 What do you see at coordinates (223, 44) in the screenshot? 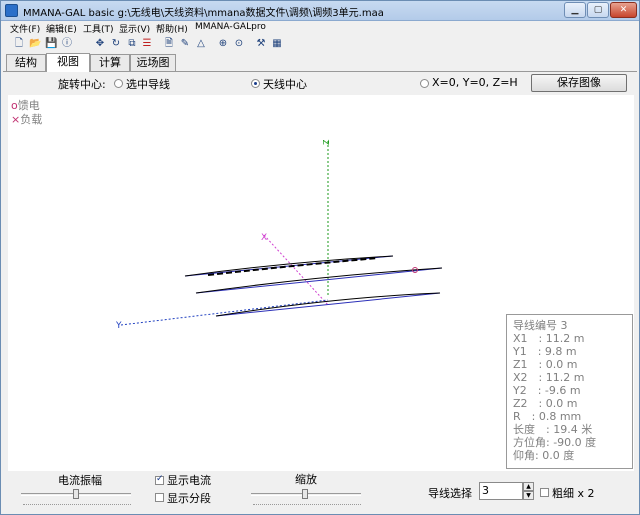
I see `target-icon: ⊕` at bounding box center [223, 44].